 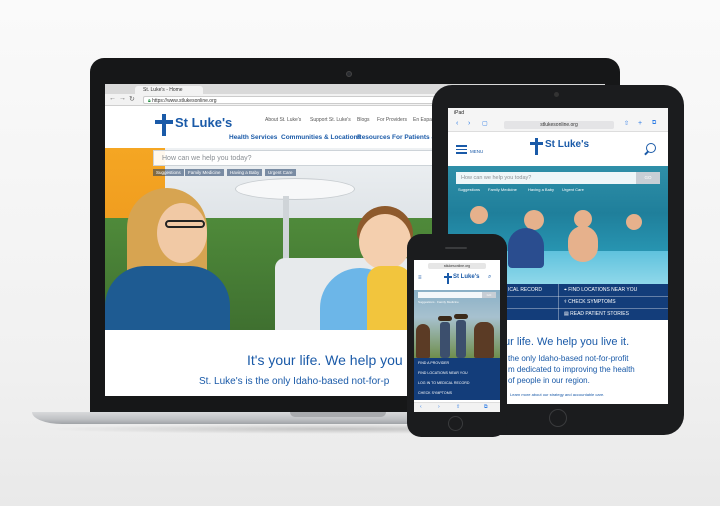 I want to click on link-check-symptoms: ⚕ CHECK SYMPTOMS, so click(x=590, y=302).